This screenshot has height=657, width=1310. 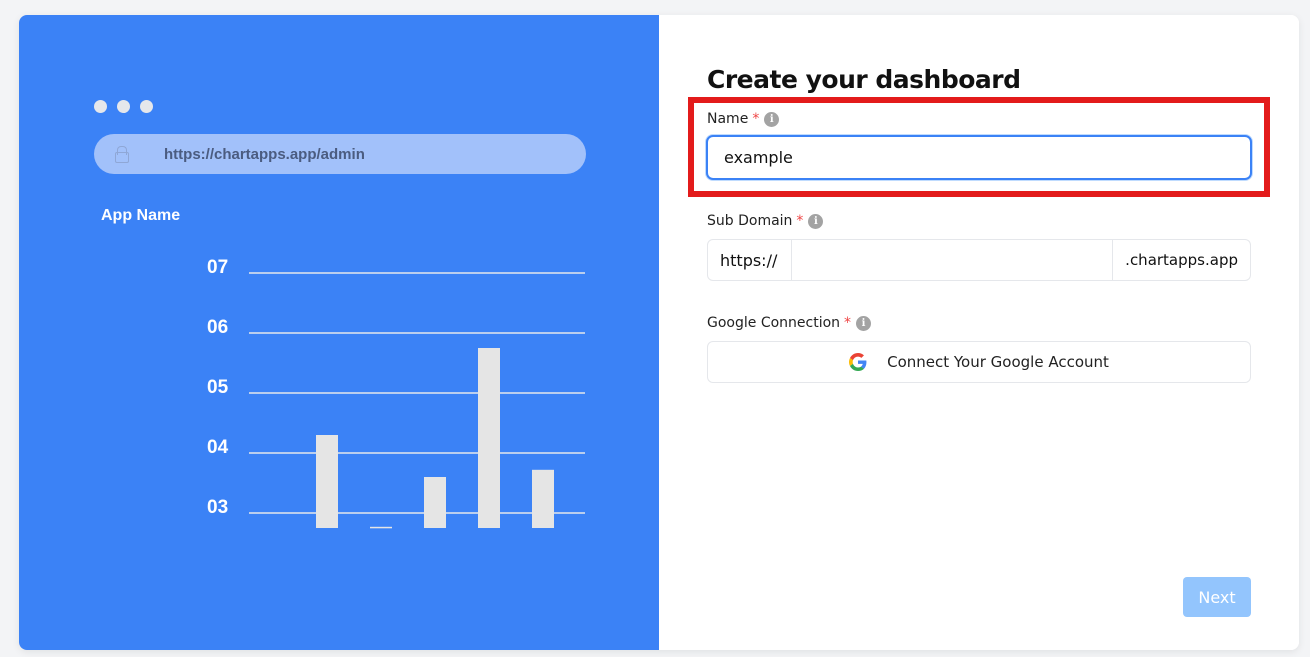 I want to click on google-connection-label-text: Google Connection, so click(x=774, y=323).